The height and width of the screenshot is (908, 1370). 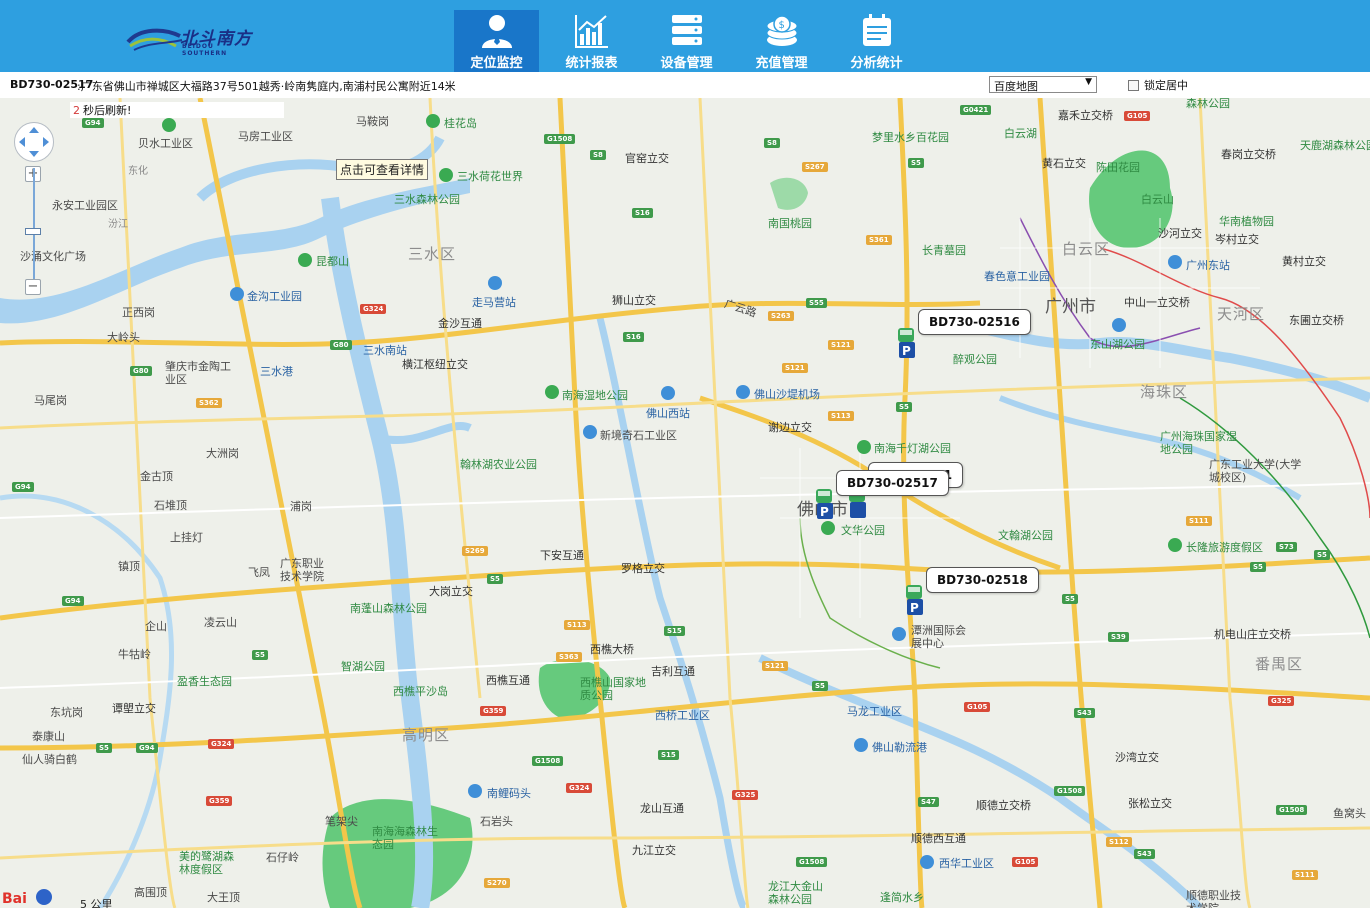 I want to click on place-label: 西樵平沙岛, so click(x=420, y=691).